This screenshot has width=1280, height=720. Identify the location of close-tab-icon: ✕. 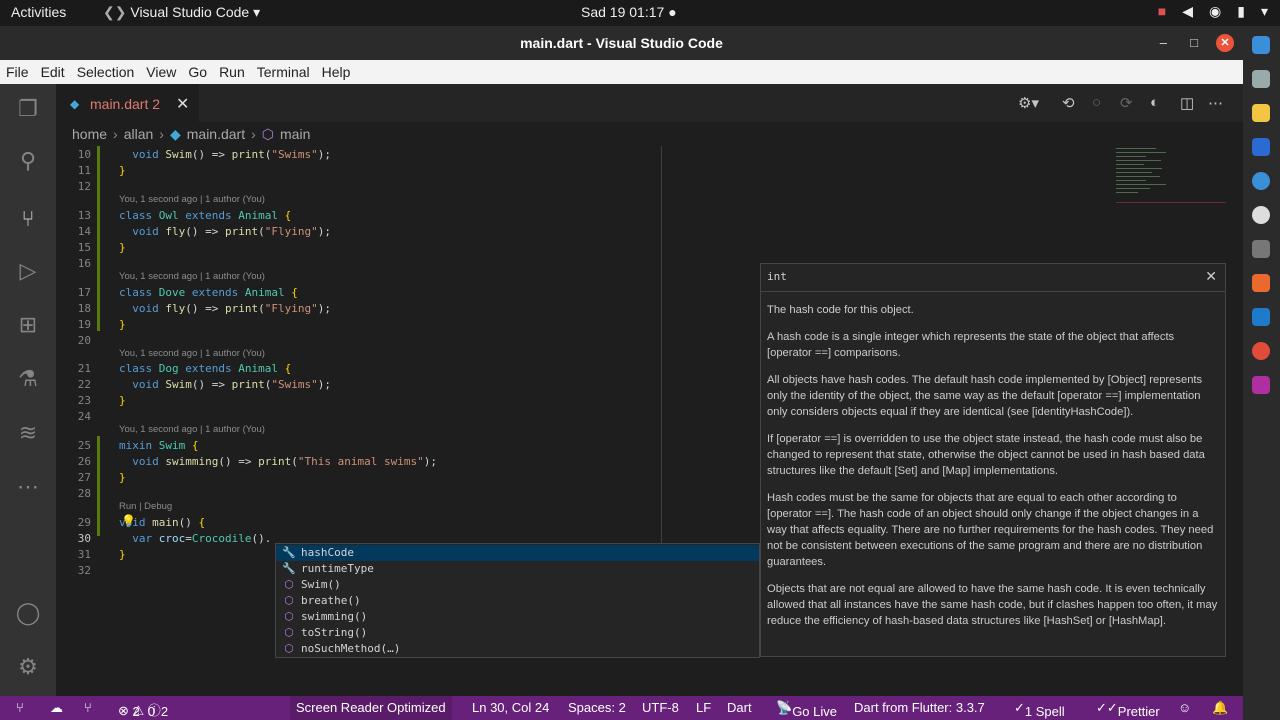
(182, 104).